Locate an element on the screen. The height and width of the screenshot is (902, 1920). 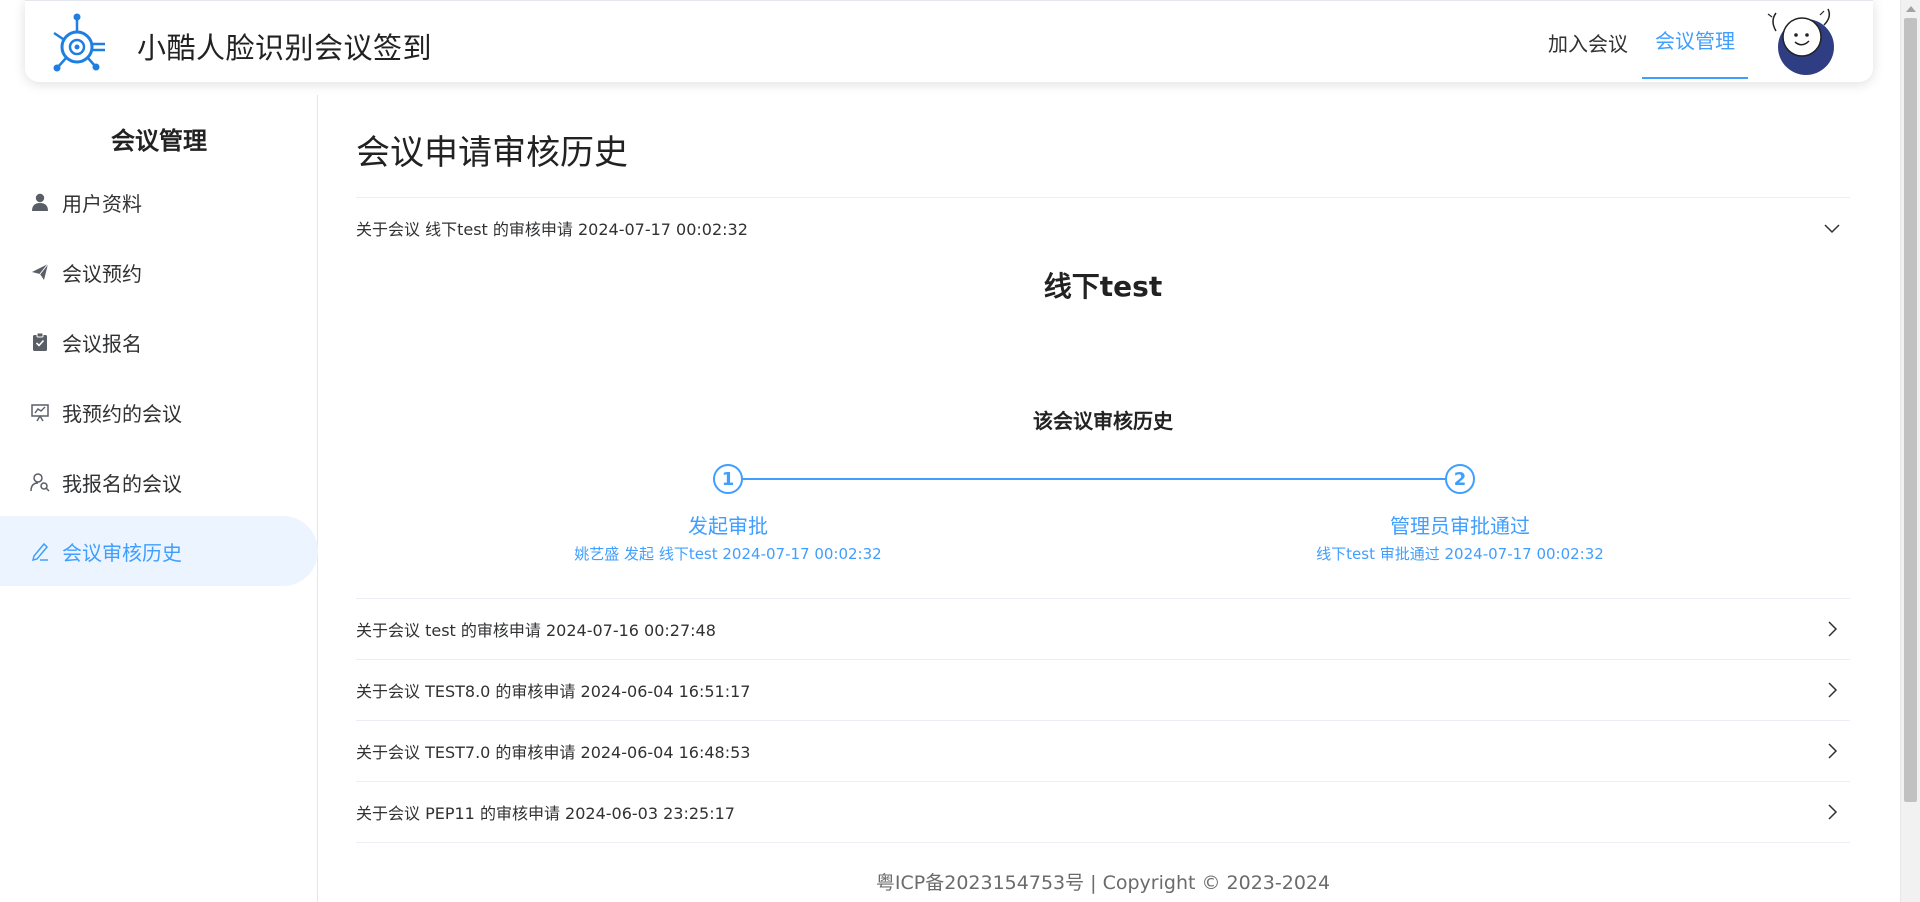
sidebar-title: 会议管理 is located at coordinates (159, 140).